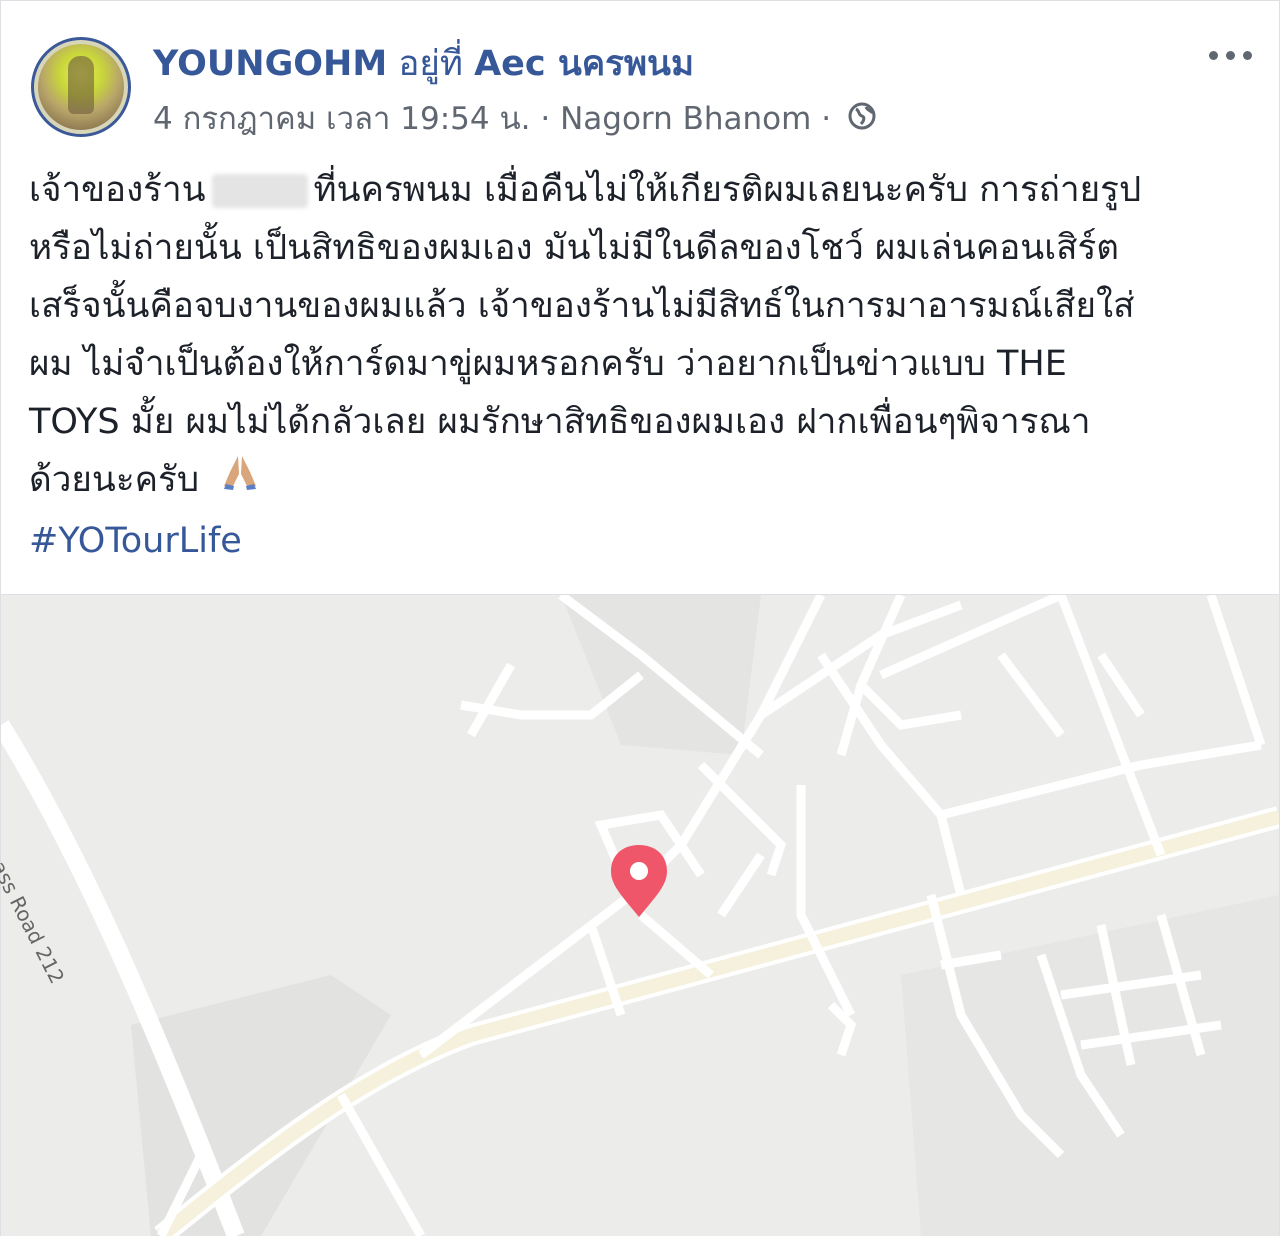 Image resolution: width=1280 pixels, height=1236 pixels. Describe the element at coordinates (644, 480) in the screenshot. I see `post-line: ด้วยนะครับ` at that location.